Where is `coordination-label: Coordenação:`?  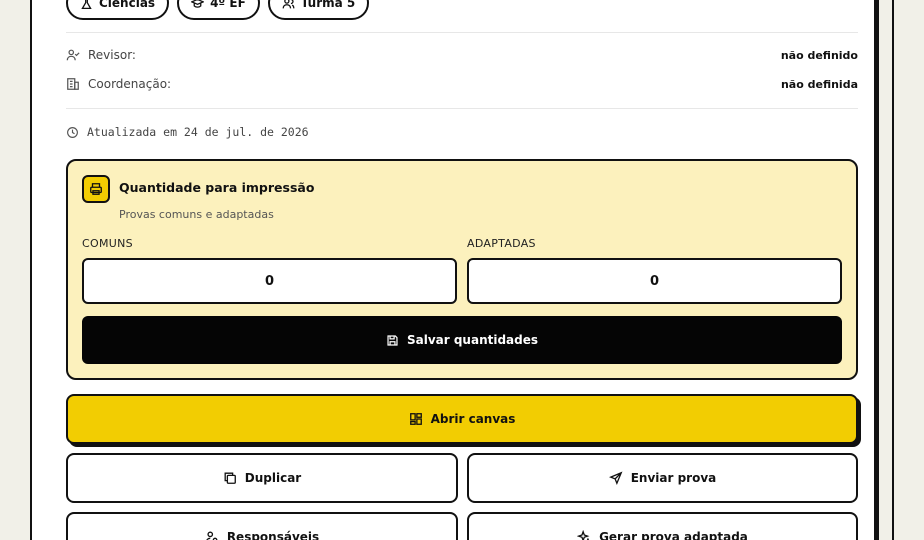
coordination-label: Coordenação: is located at coordinates (130, 84).